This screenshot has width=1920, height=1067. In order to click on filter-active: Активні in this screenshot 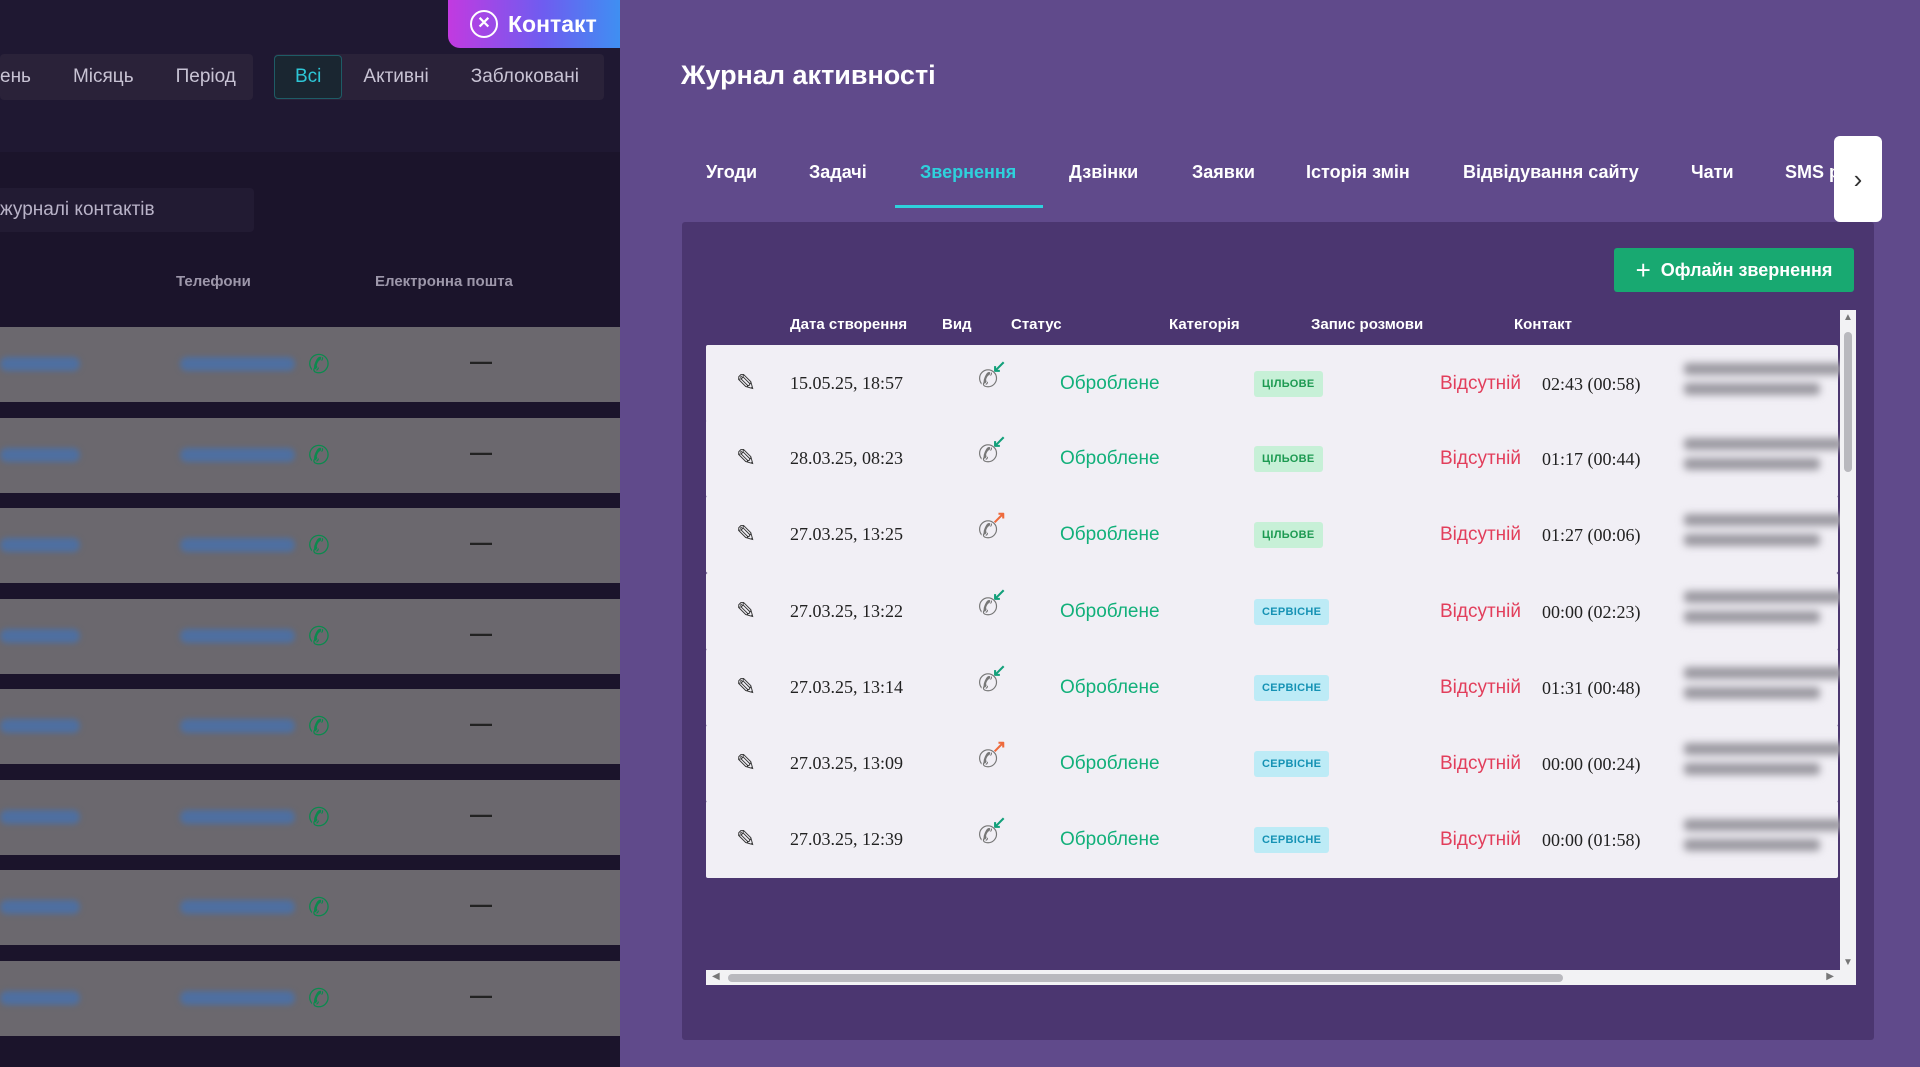, I will do `click(395, 77)`.